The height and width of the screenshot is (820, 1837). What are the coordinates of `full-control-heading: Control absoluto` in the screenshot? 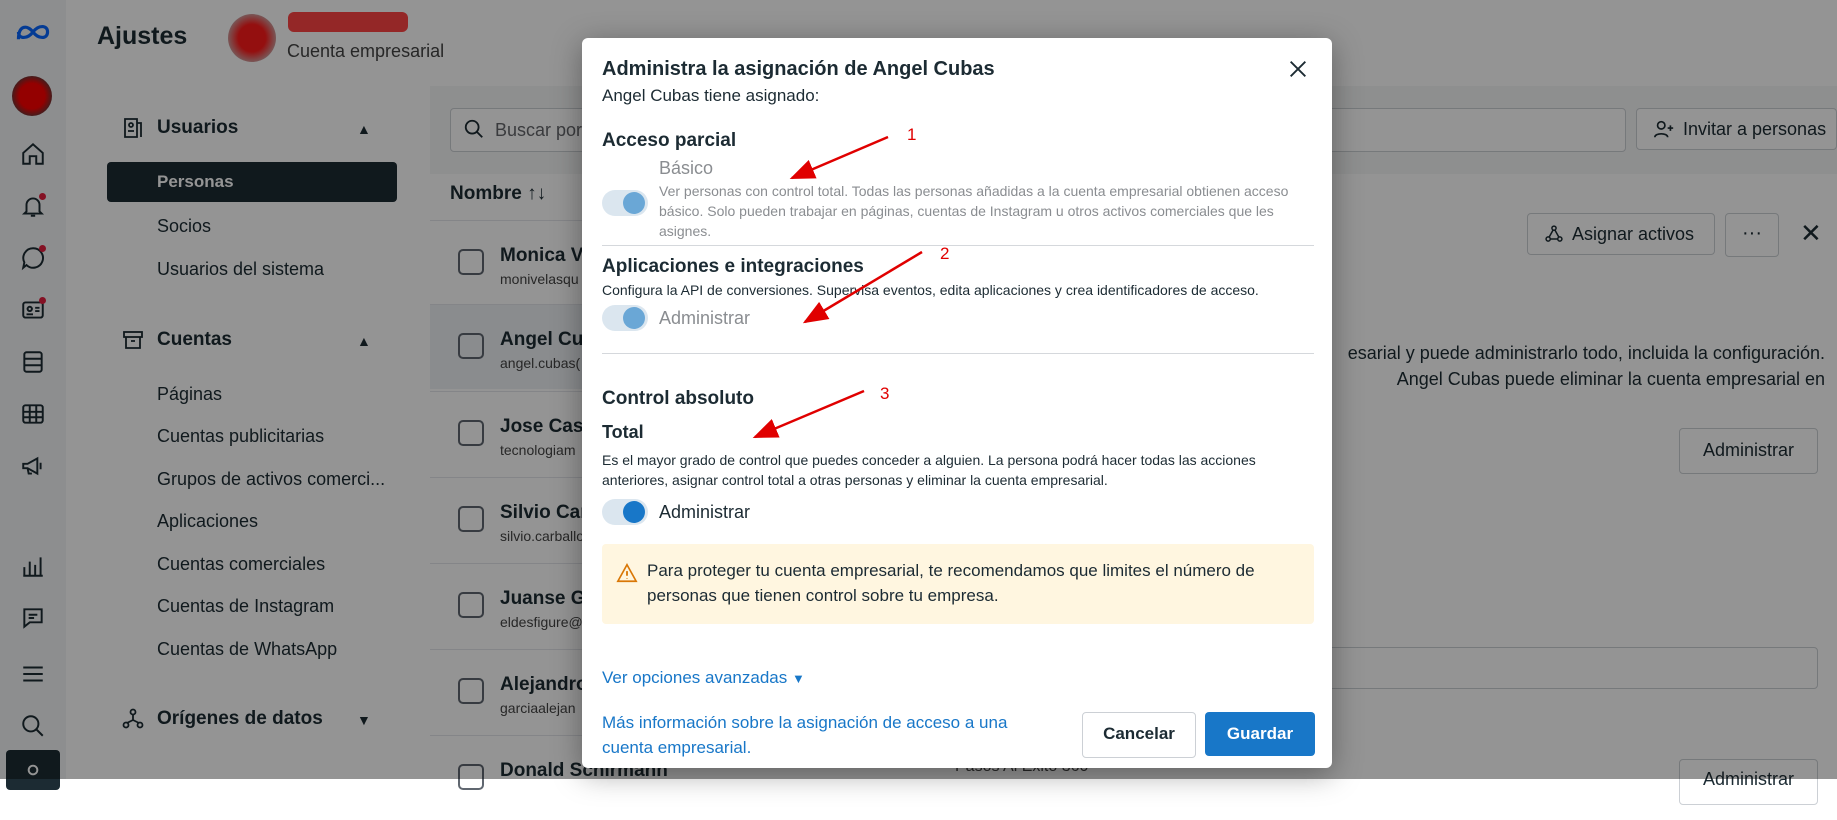 It's located at (678, 398).